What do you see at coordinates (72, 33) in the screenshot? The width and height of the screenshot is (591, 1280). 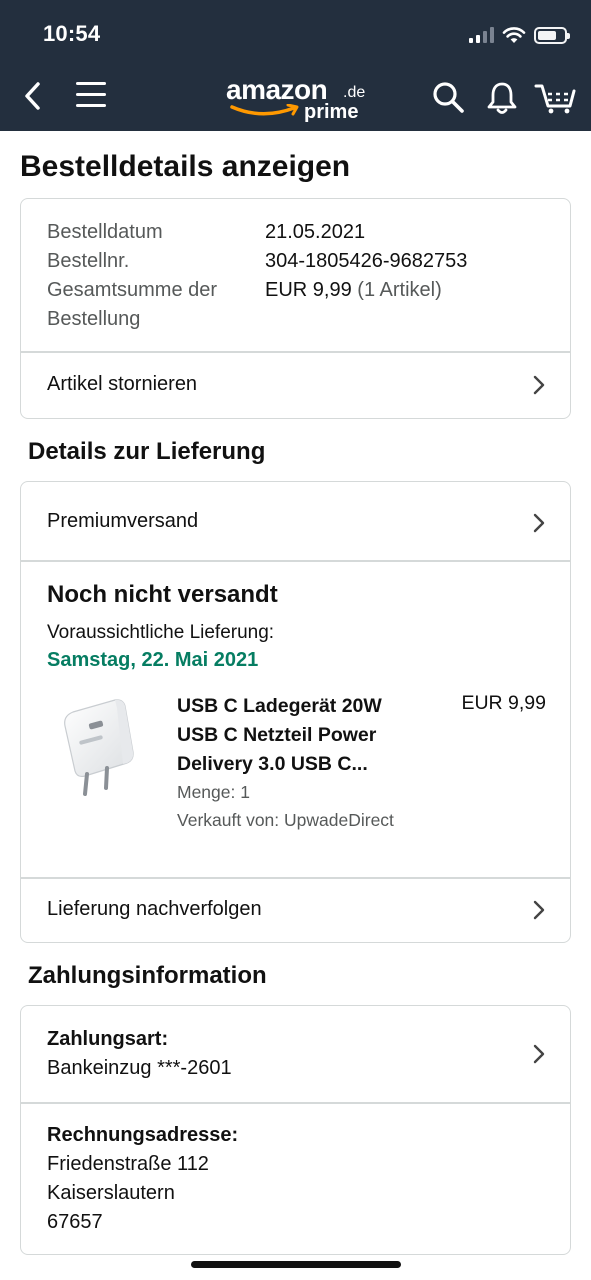 I see `status-time: 10:54` at bounding box center [72, 33].